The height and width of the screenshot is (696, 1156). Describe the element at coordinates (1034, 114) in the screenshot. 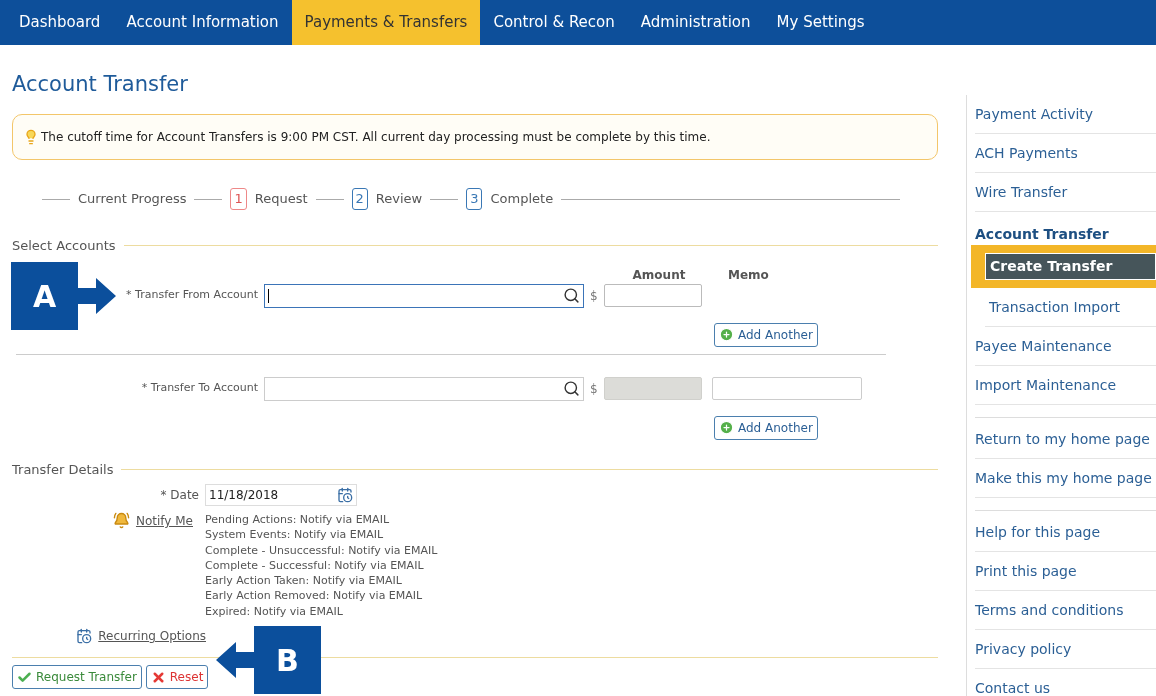

I see `sidebar-link: Payment Activity` at that location.